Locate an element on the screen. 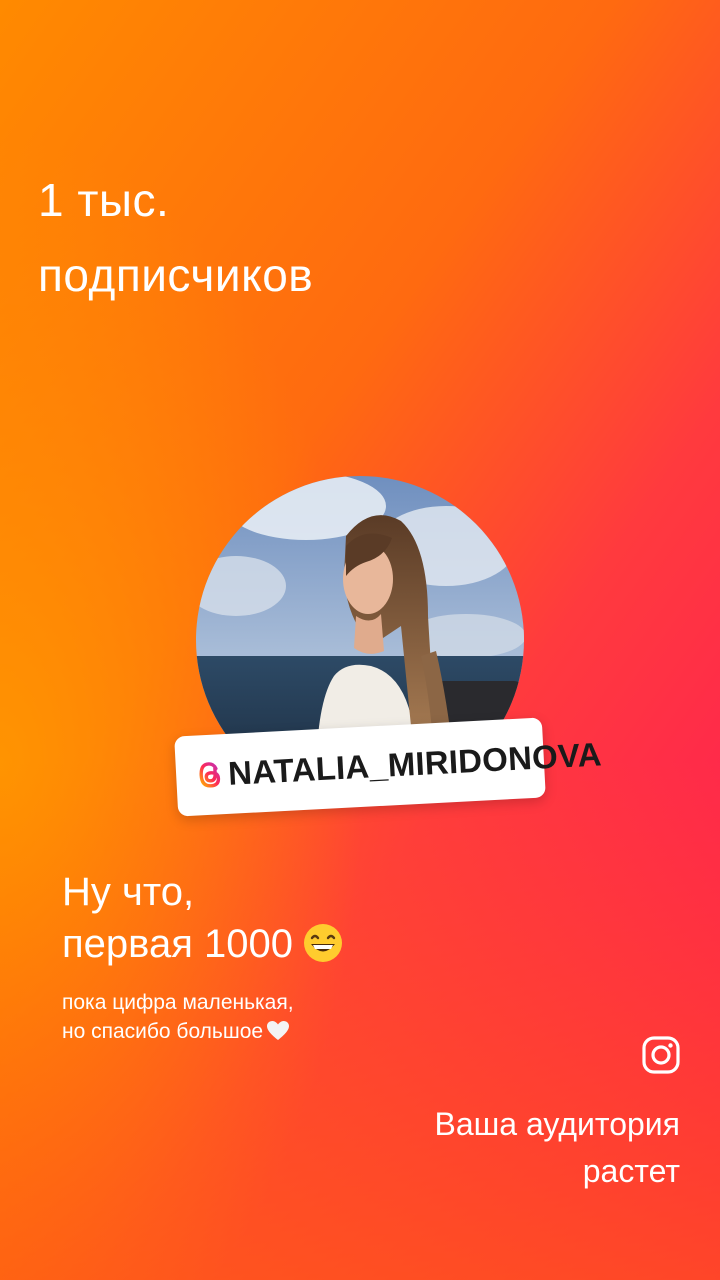 This screenshot has height=1280, width=720. milestone-label: подписчиков is located at coordinates (176, 275).